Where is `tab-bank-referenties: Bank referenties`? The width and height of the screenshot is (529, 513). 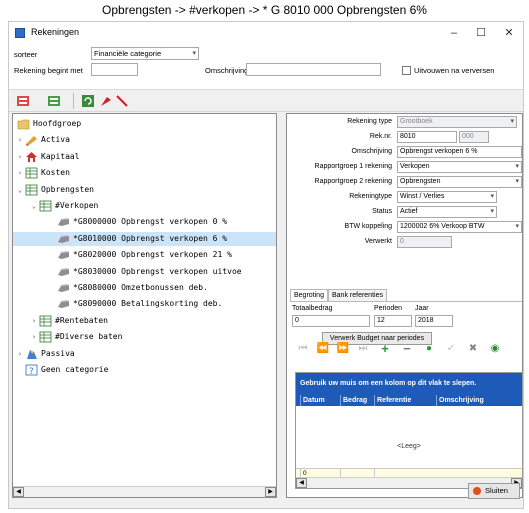 tab-bank-referenties: Bank referenties is located at coordinates (357, 295).